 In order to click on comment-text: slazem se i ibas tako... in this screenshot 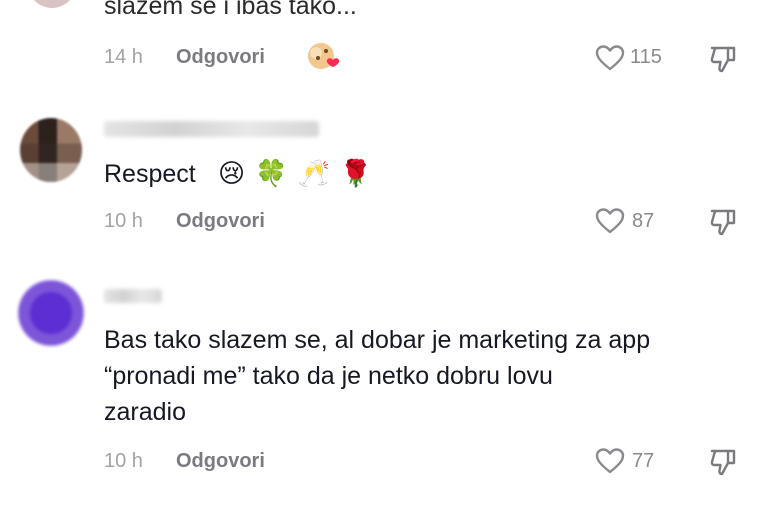, I will do `click(230, 10)`.